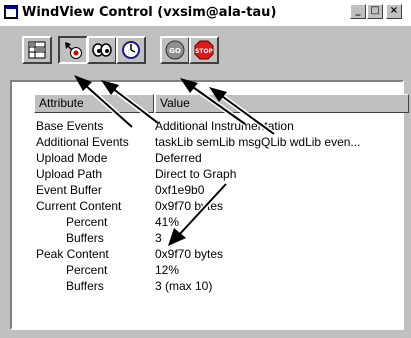  I want to click on table-row: Buffers 3 (max 10), so click(221, 286).